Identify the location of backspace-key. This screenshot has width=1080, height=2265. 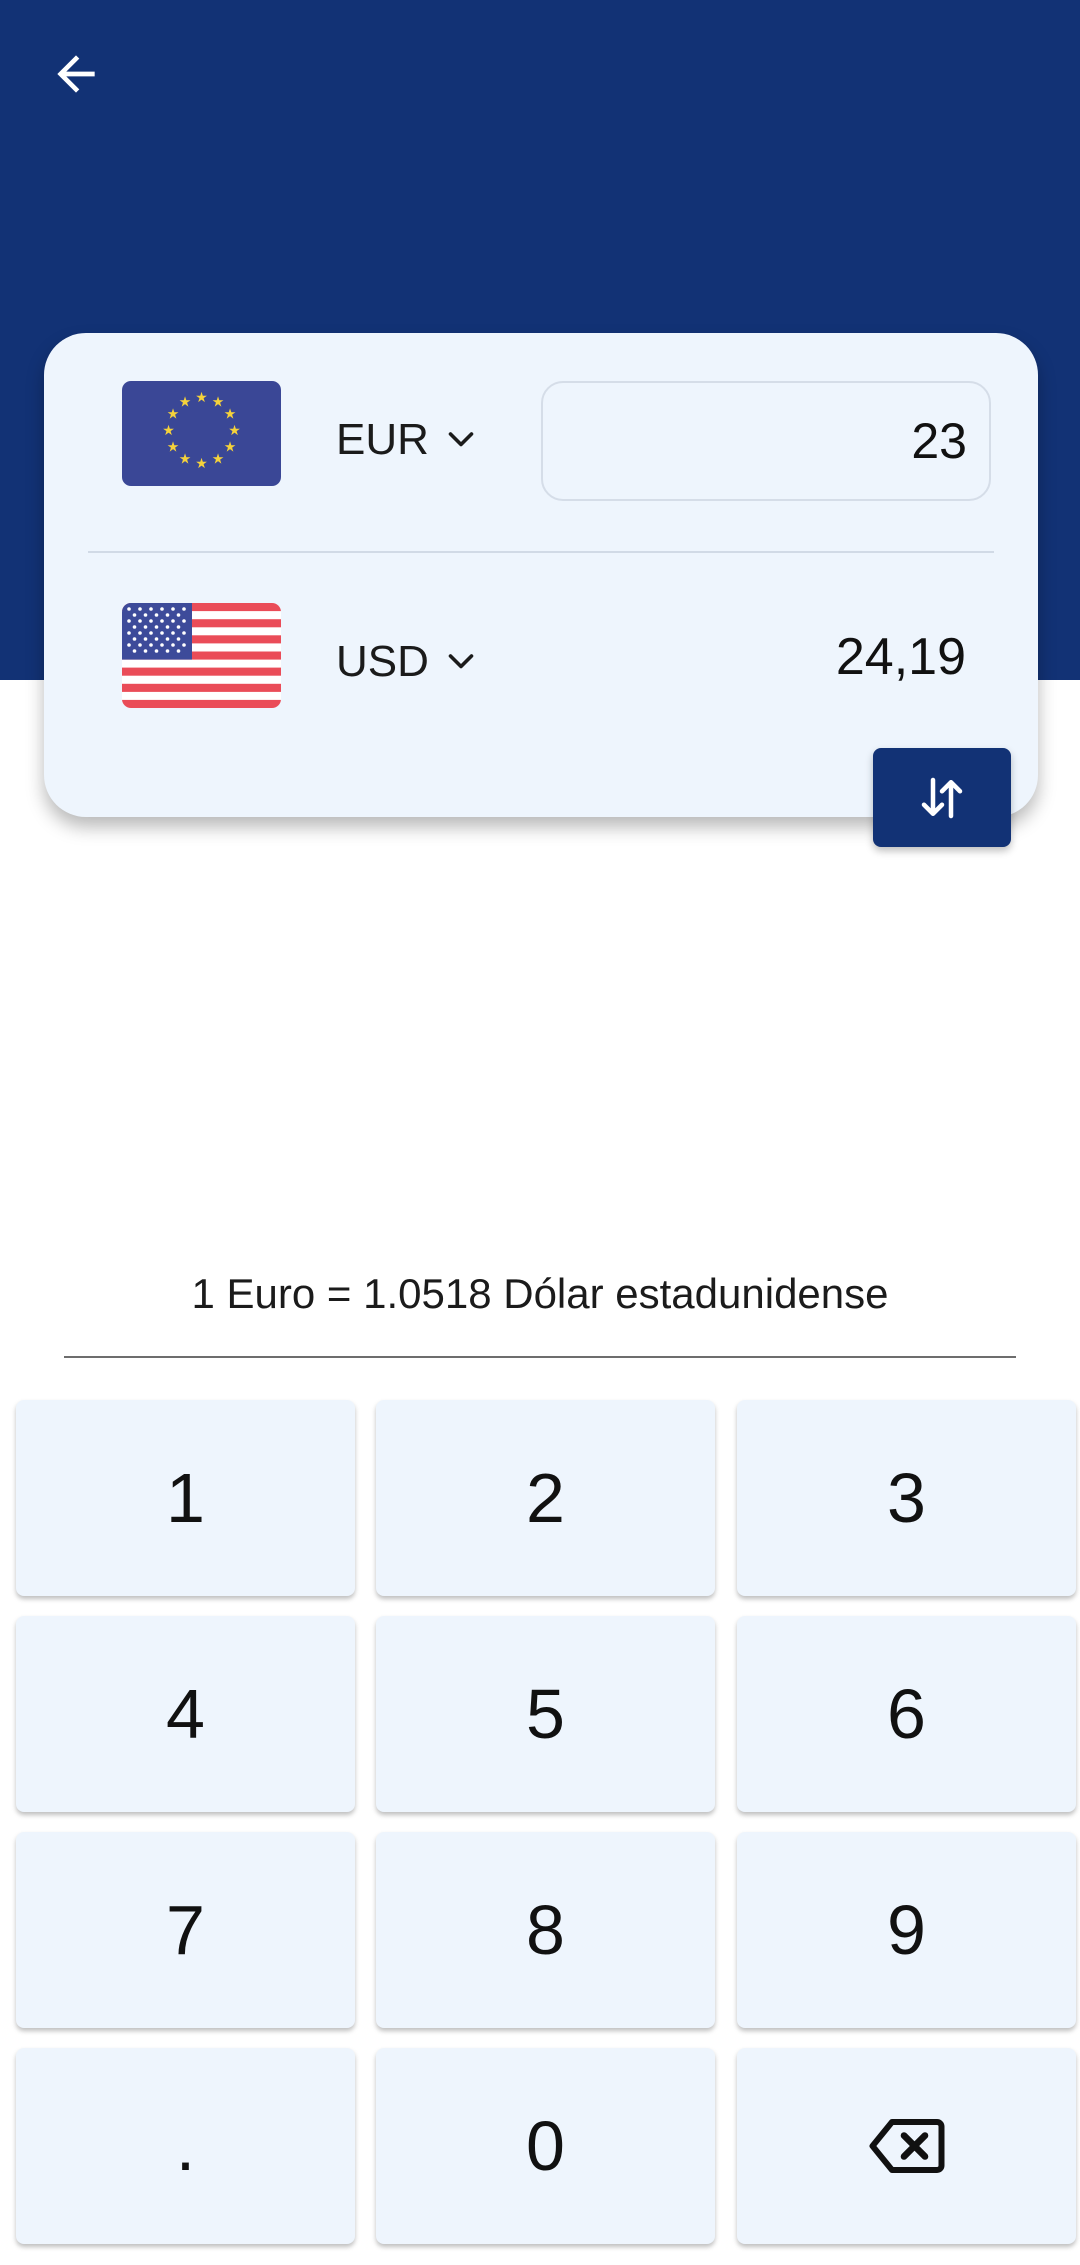
(906, 2146).